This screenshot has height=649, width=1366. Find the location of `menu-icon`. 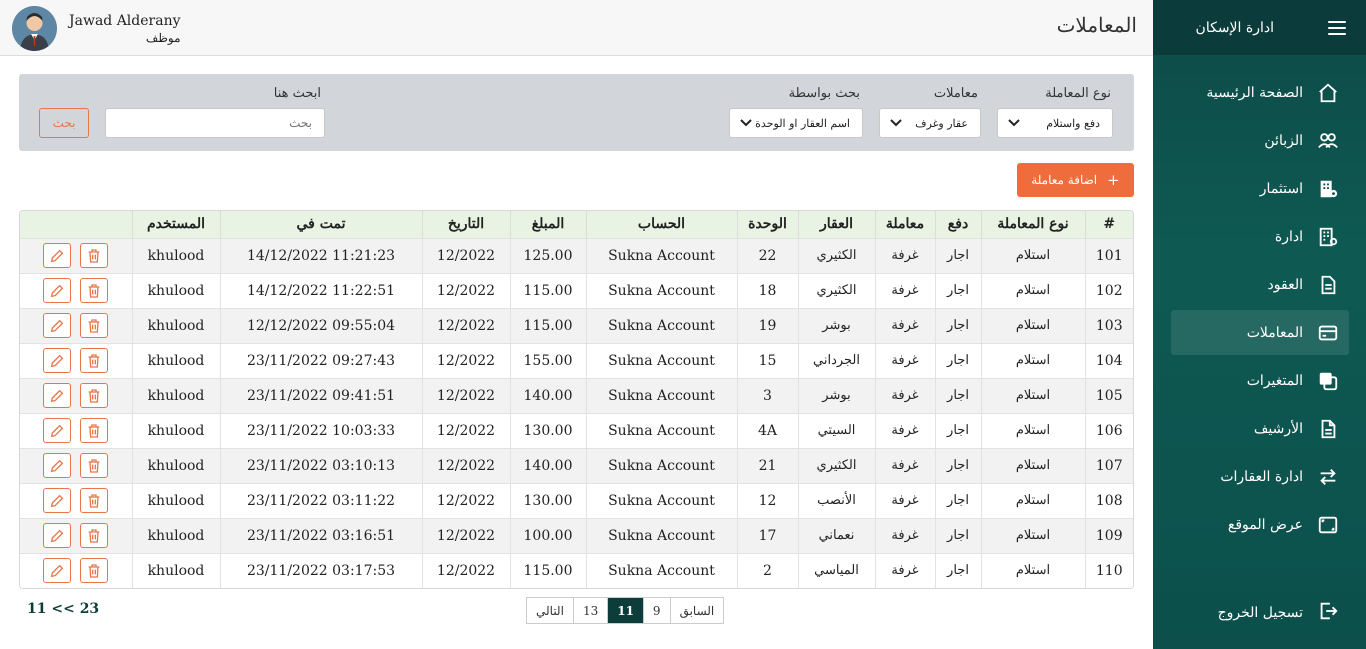

menu-icon is located at coordinates (1337, 27).